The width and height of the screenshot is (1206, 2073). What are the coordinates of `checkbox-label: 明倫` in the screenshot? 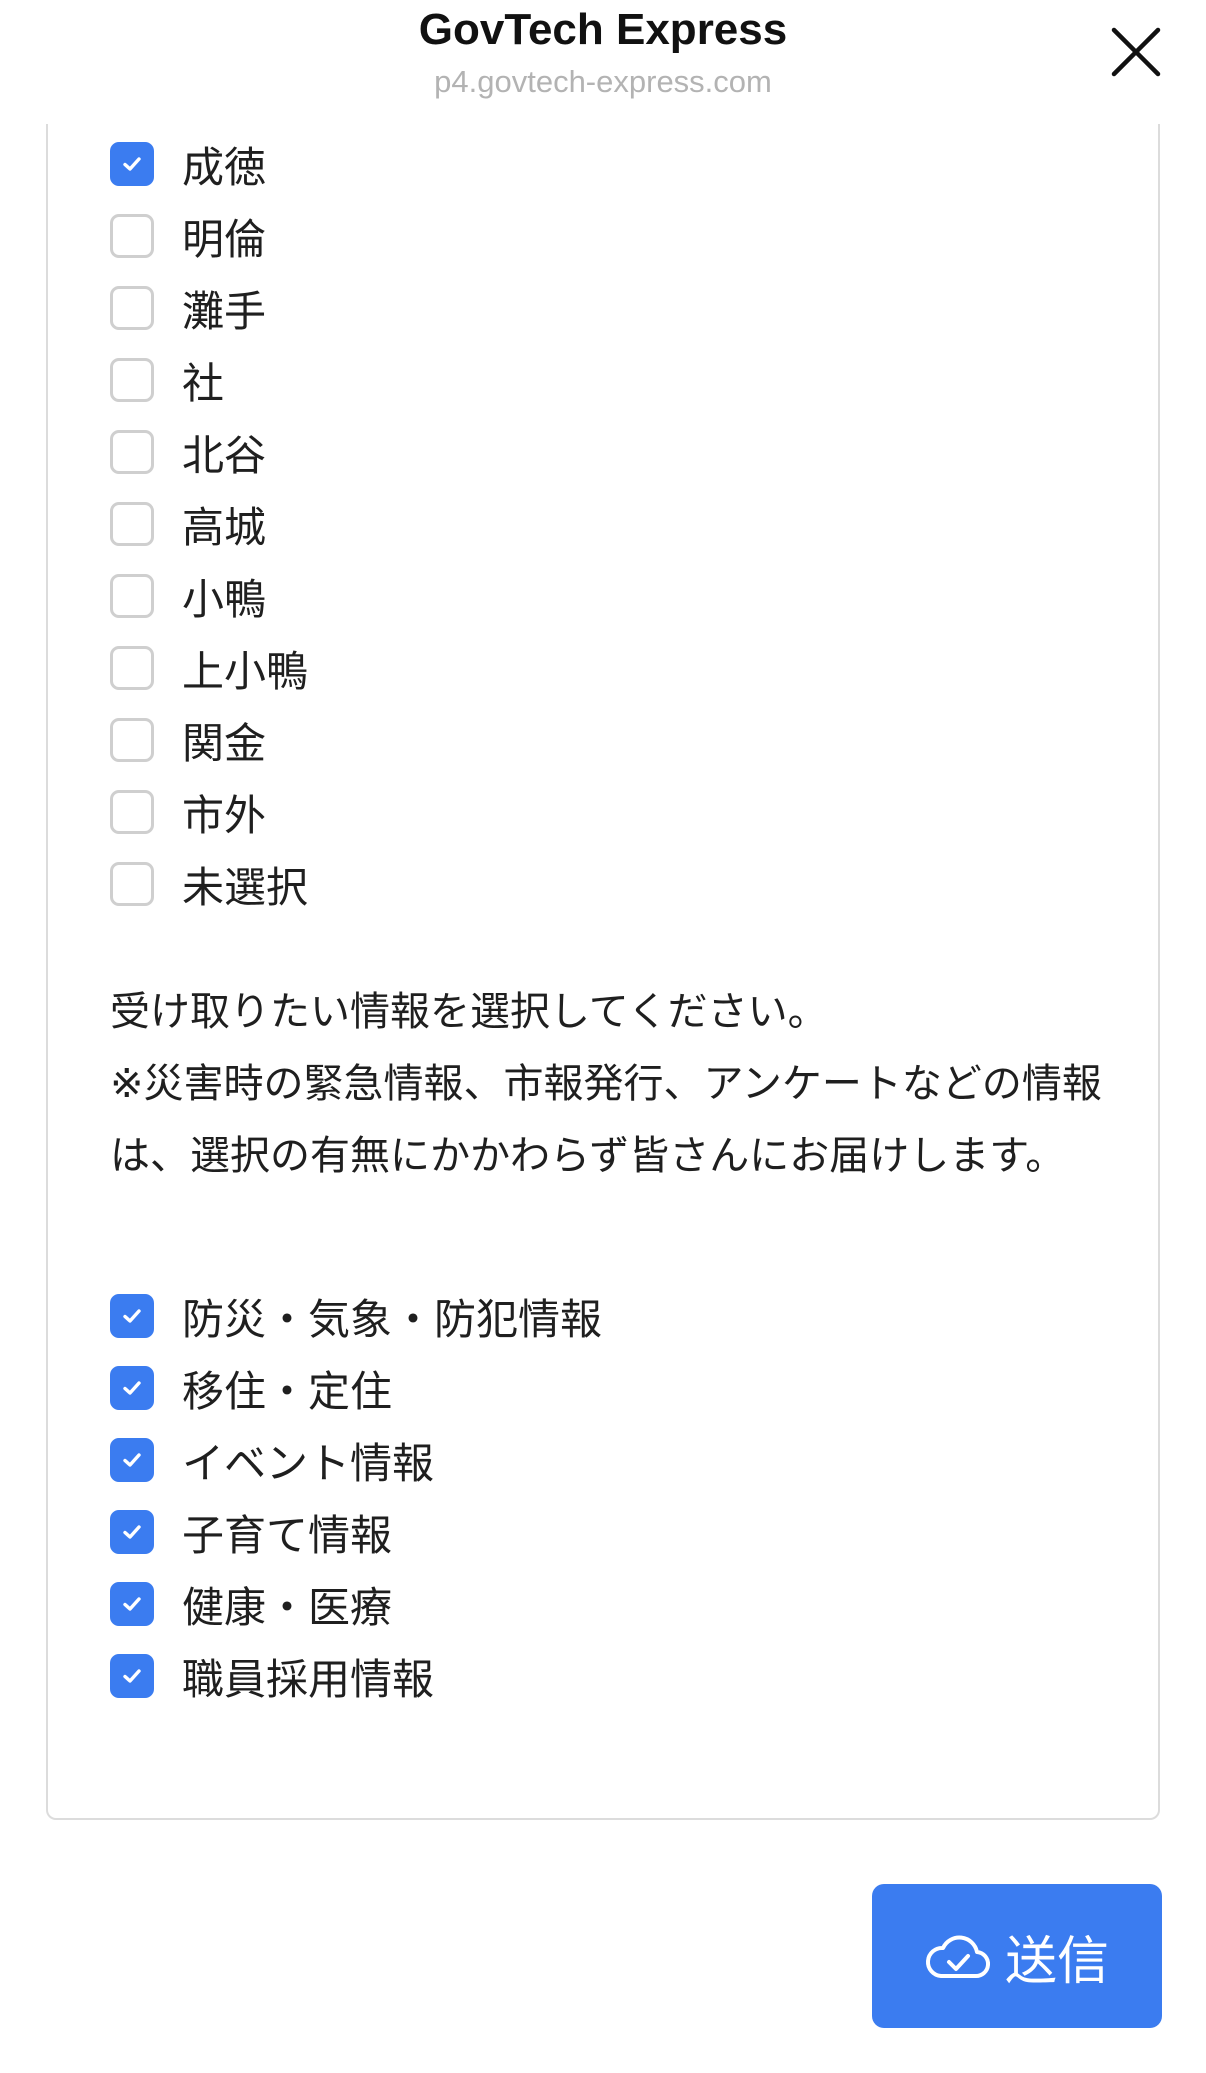 It's located at (224, 239).